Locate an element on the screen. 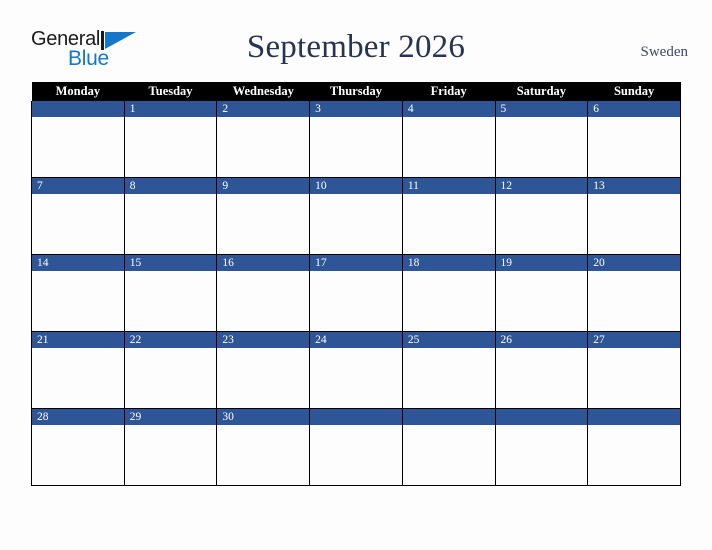 The image size is (712, 550). calendar-week-row: 1 2 3 4 5 6 is located at coordinates (356, 139).